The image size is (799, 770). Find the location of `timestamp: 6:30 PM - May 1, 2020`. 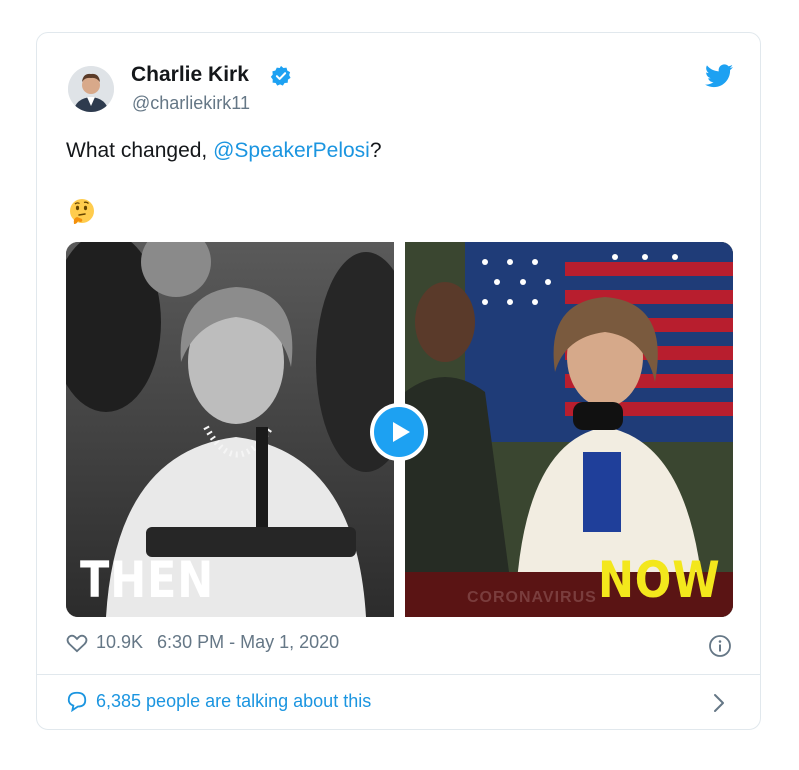

timestamp: 6:30 PM - May 1, 2020 is located at coordinates (248, 642).